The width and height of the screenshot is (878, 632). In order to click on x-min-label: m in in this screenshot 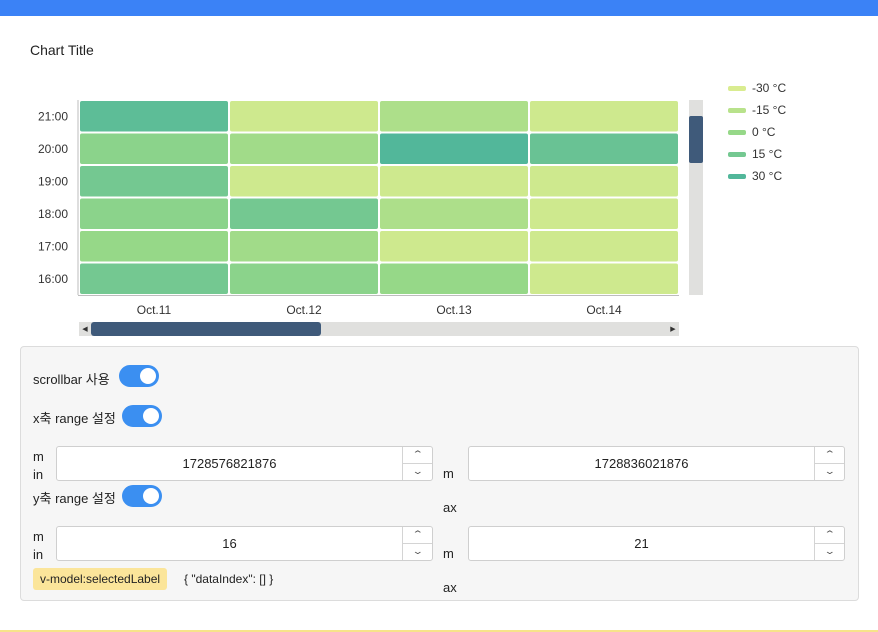, I will do `click(38, 465)`.